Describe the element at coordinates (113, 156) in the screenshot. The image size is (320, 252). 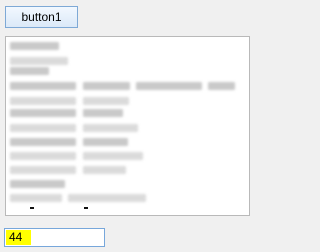
I see `blurred-line-9b` at that location.